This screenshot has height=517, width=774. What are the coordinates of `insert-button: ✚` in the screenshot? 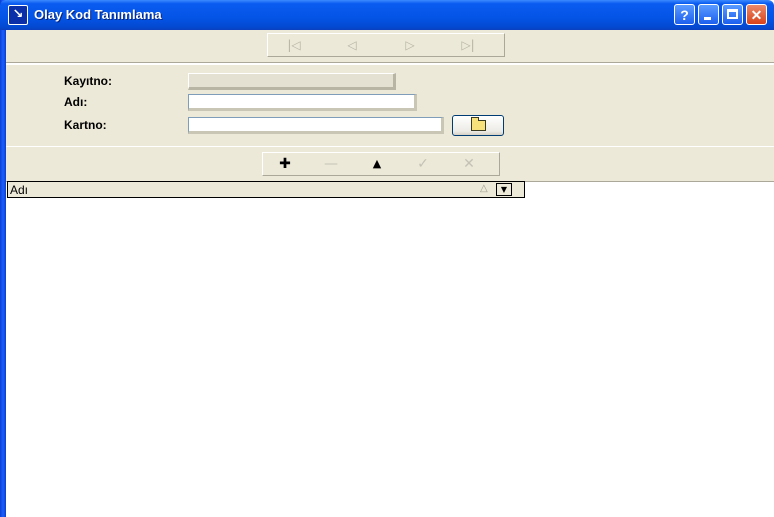 It's located at (285, 164).